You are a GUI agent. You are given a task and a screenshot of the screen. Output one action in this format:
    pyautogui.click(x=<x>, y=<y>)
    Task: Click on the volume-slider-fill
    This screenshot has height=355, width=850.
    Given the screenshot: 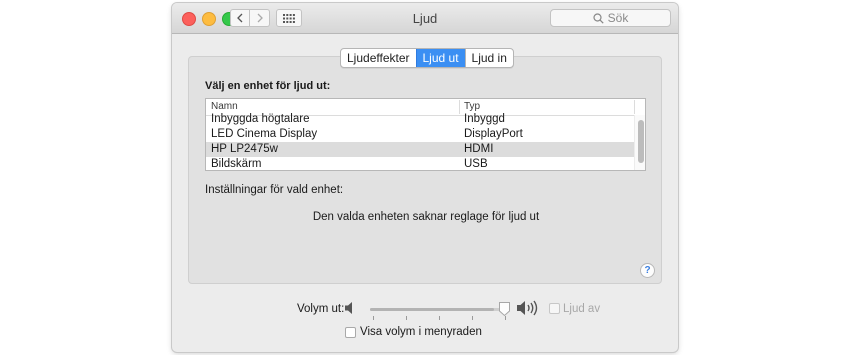 What is the action you would take?
    pyautogui.click(x=432, y=309)
    